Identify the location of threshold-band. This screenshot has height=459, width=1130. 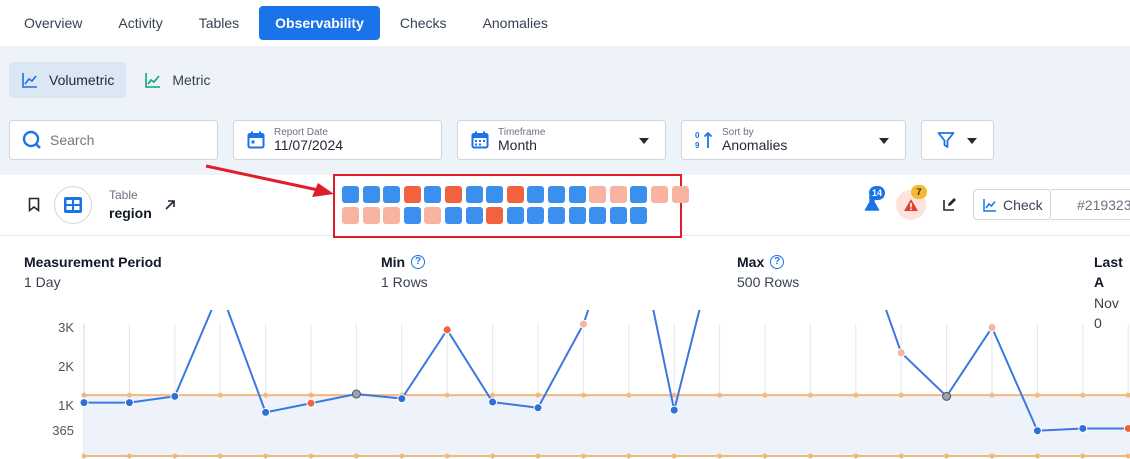
(607, 425).